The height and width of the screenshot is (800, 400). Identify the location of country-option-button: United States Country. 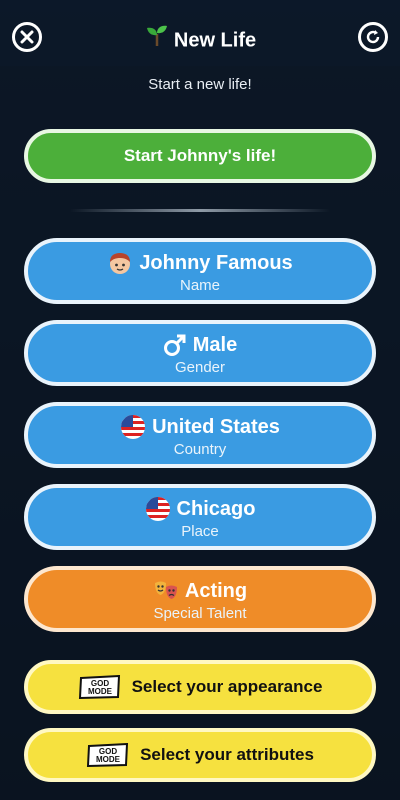
(200, 435).